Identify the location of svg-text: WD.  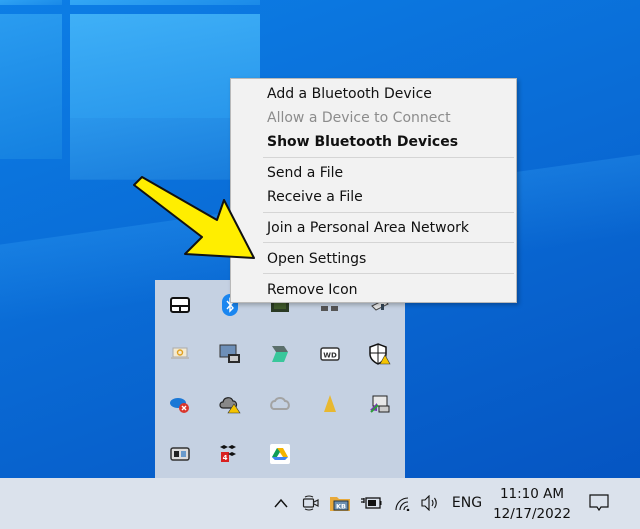
(330, 356).